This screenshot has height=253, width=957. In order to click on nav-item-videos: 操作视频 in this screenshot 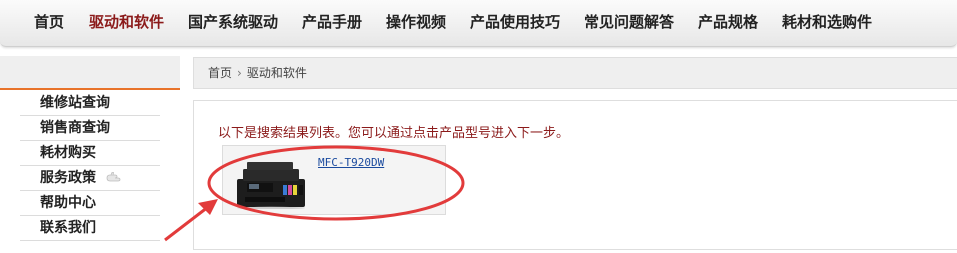, I will do `click(416, 22)`.